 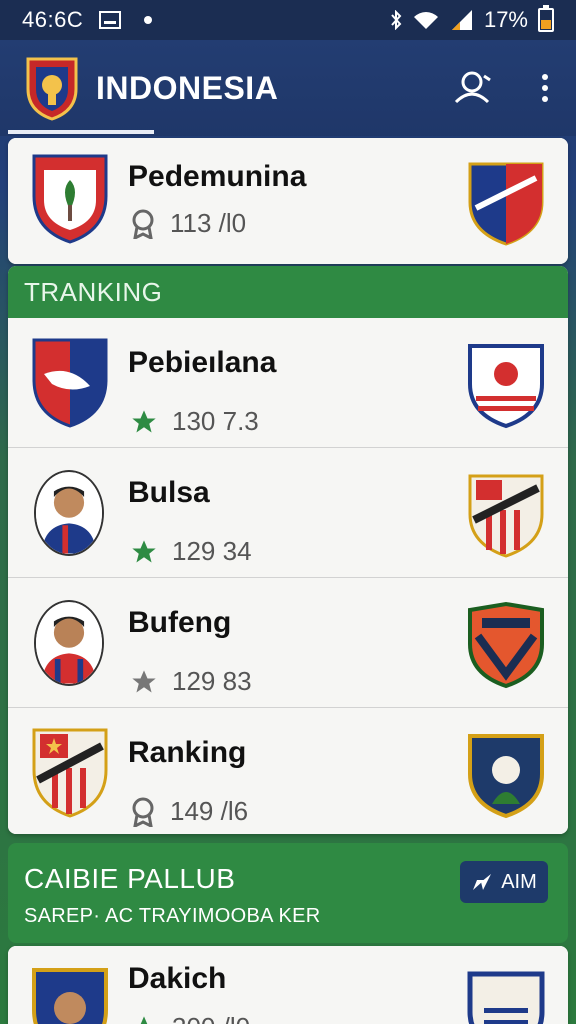 What do you see at coordinates (212, 681) in the screenshot?
I see `player-score: 129 83` at bounding box center [212, 681].